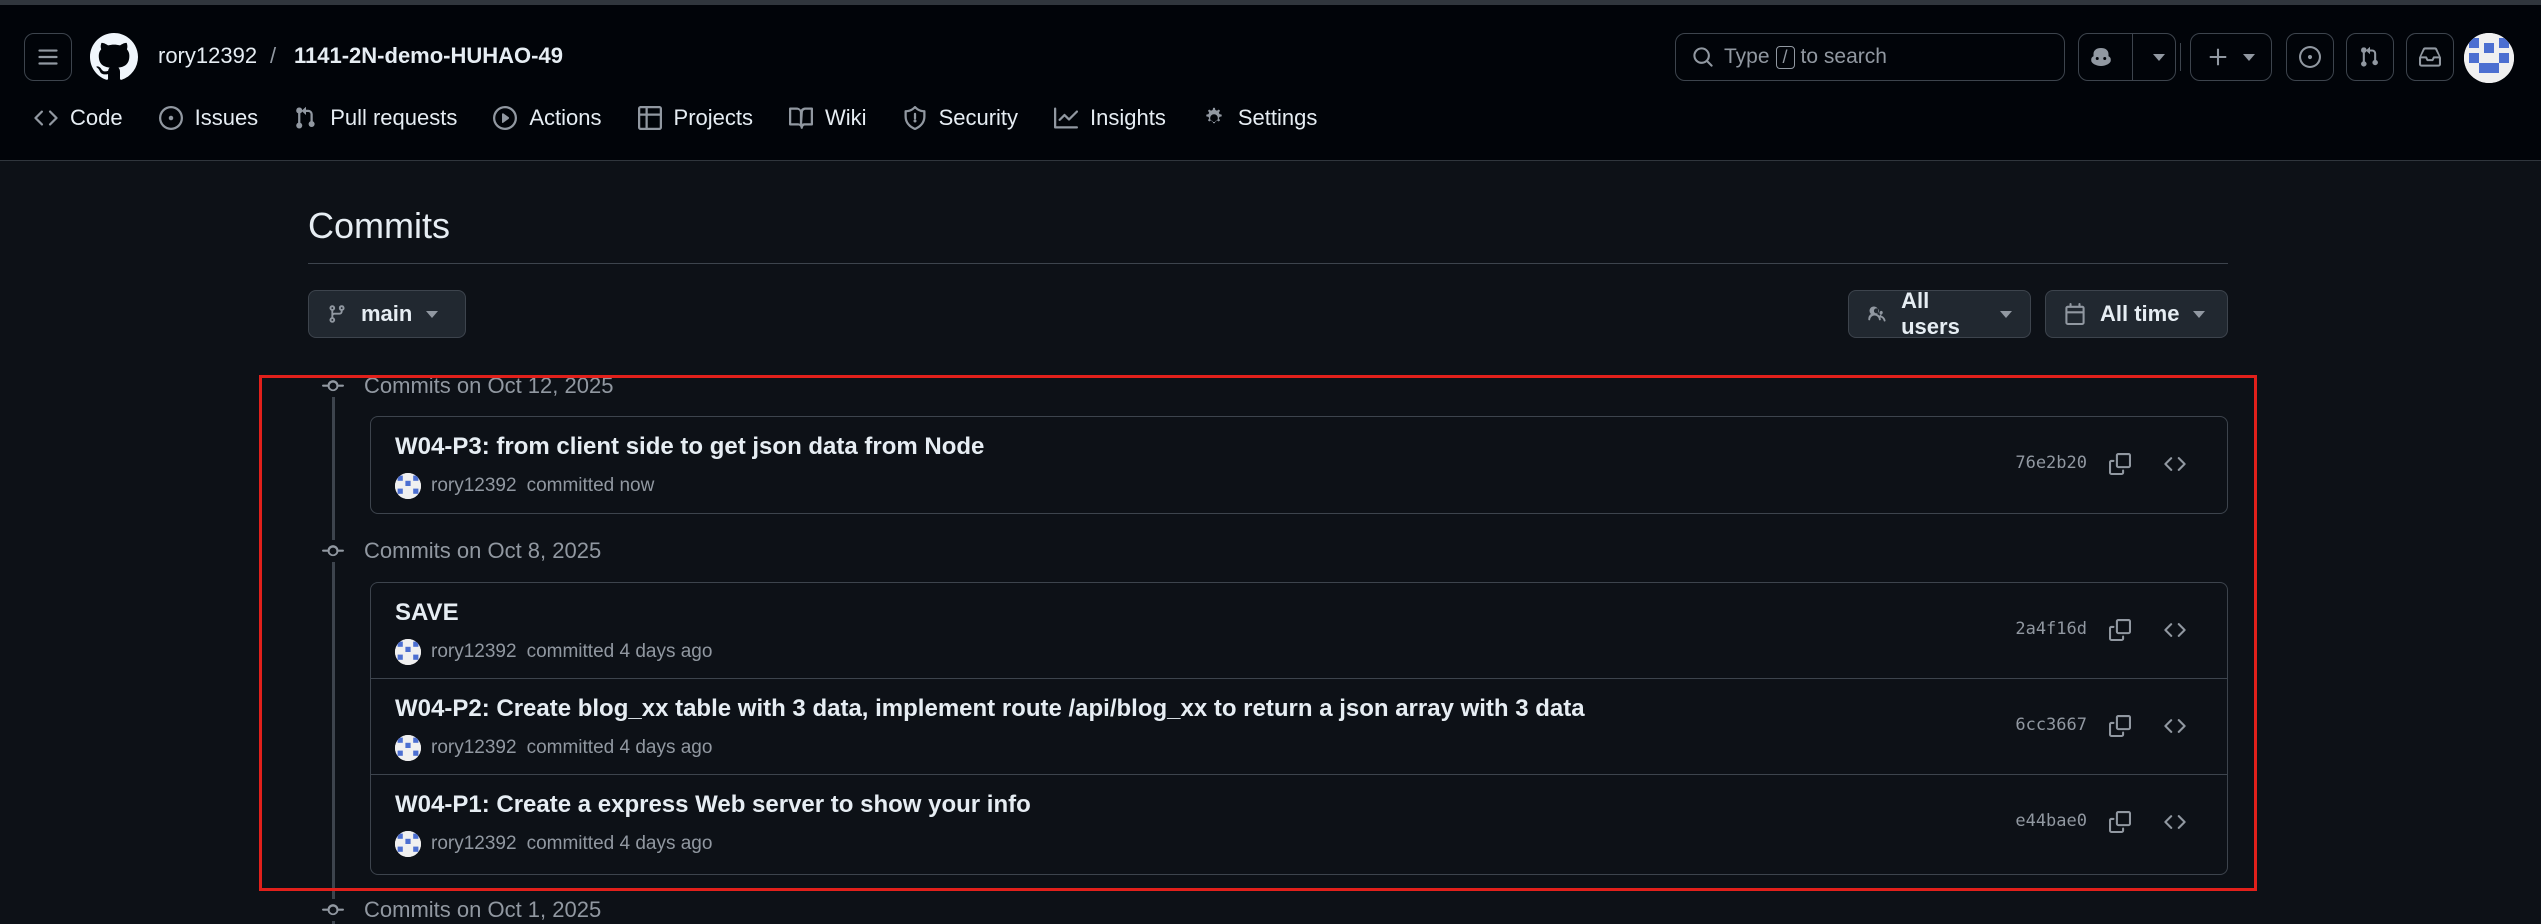  What do you see at coordinates (2051, 725) in the screenshot?
I see `commit-sha: 6cc3667` at bounding box center [2051, 725].